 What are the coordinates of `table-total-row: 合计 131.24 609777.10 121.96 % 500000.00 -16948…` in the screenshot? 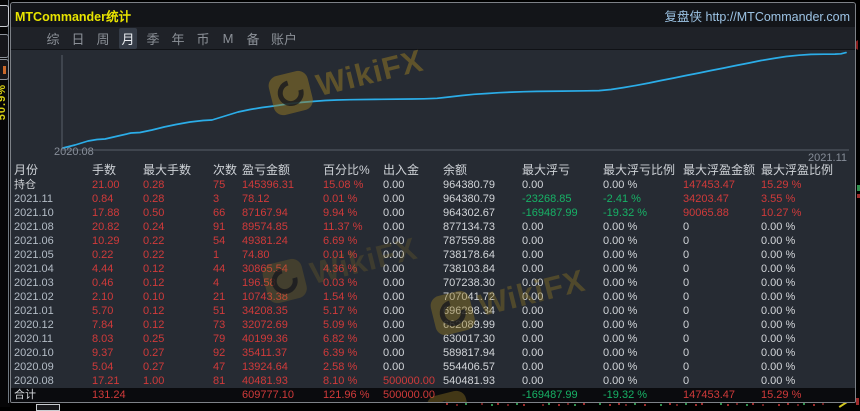 It's located at (433, 395).